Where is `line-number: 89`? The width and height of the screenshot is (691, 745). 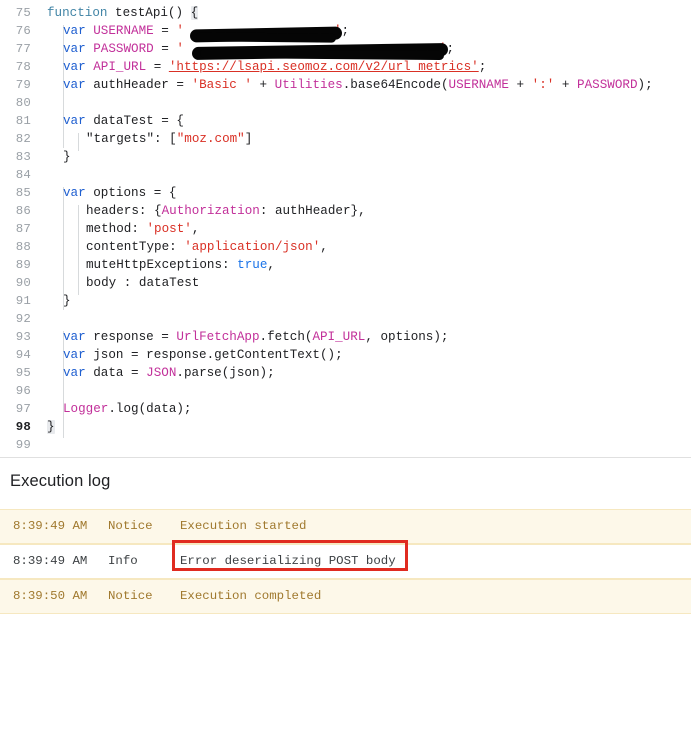 line-number: 89 is located at coordinates (23, 265).